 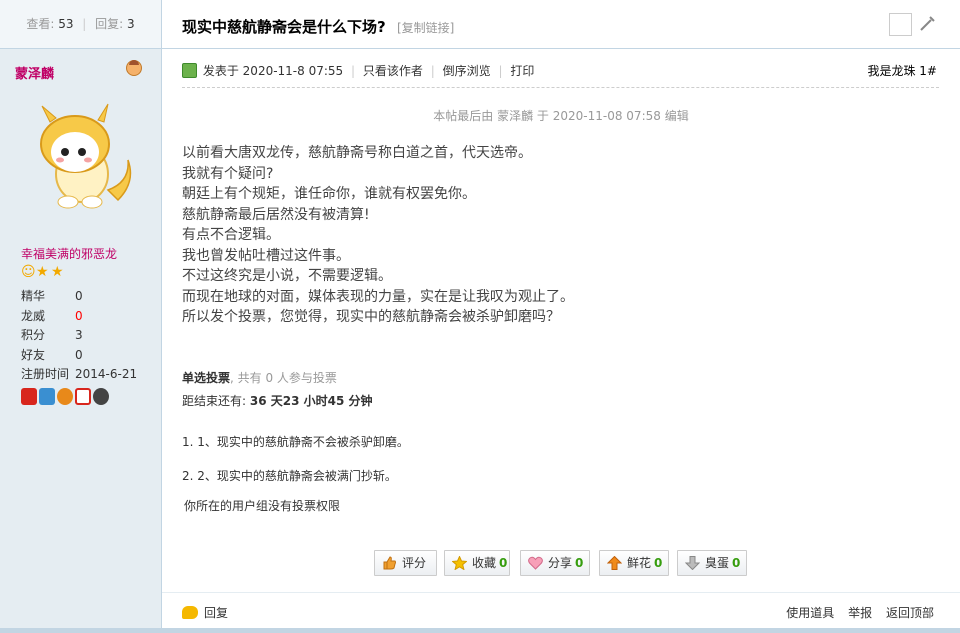 What do you see at coordinates (357, 153) in the screenshot?
I see `content-line: 以前看大唐双龙传，慈航静斋号称白道之首，代天选帝。` at bounding box center [357, 153].